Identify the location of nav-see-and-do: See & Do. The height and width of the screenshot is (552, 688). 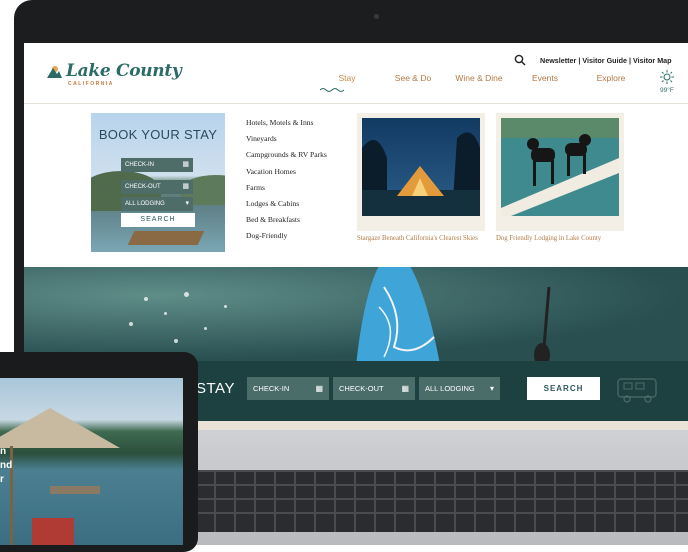
(413, 78).